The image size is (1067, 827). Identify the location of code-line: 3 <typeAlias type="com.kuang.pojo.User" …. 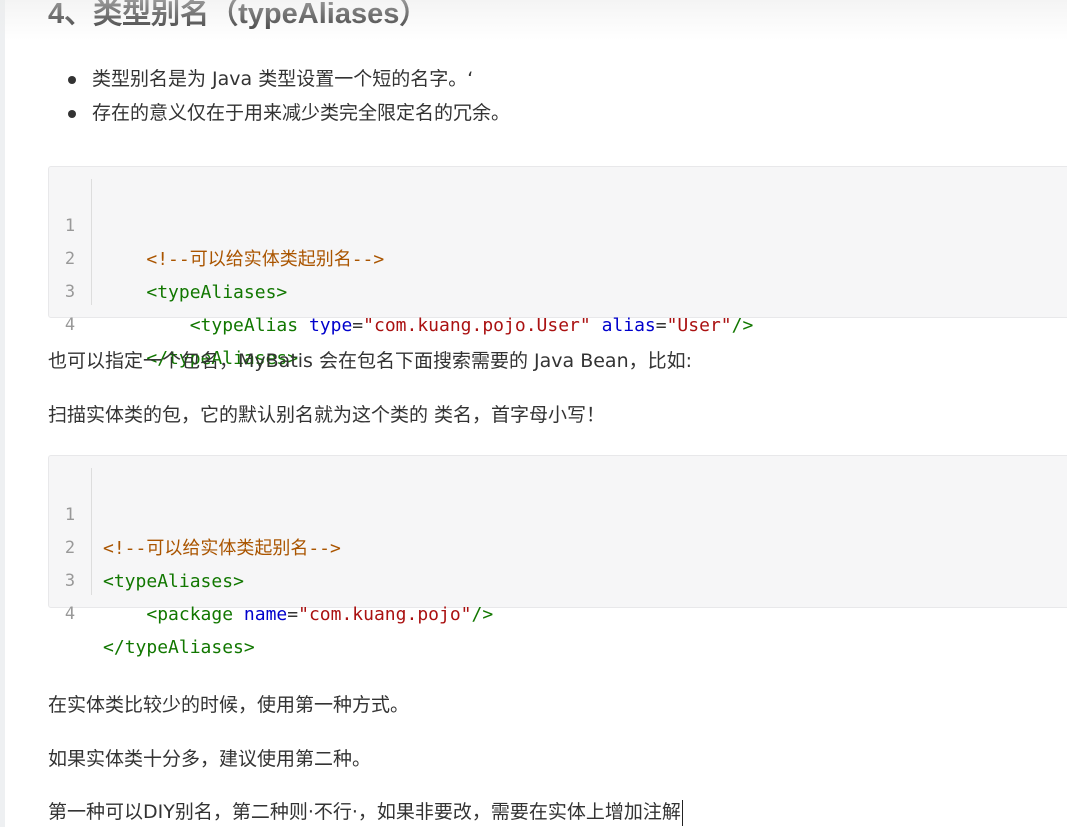
(558, 289).